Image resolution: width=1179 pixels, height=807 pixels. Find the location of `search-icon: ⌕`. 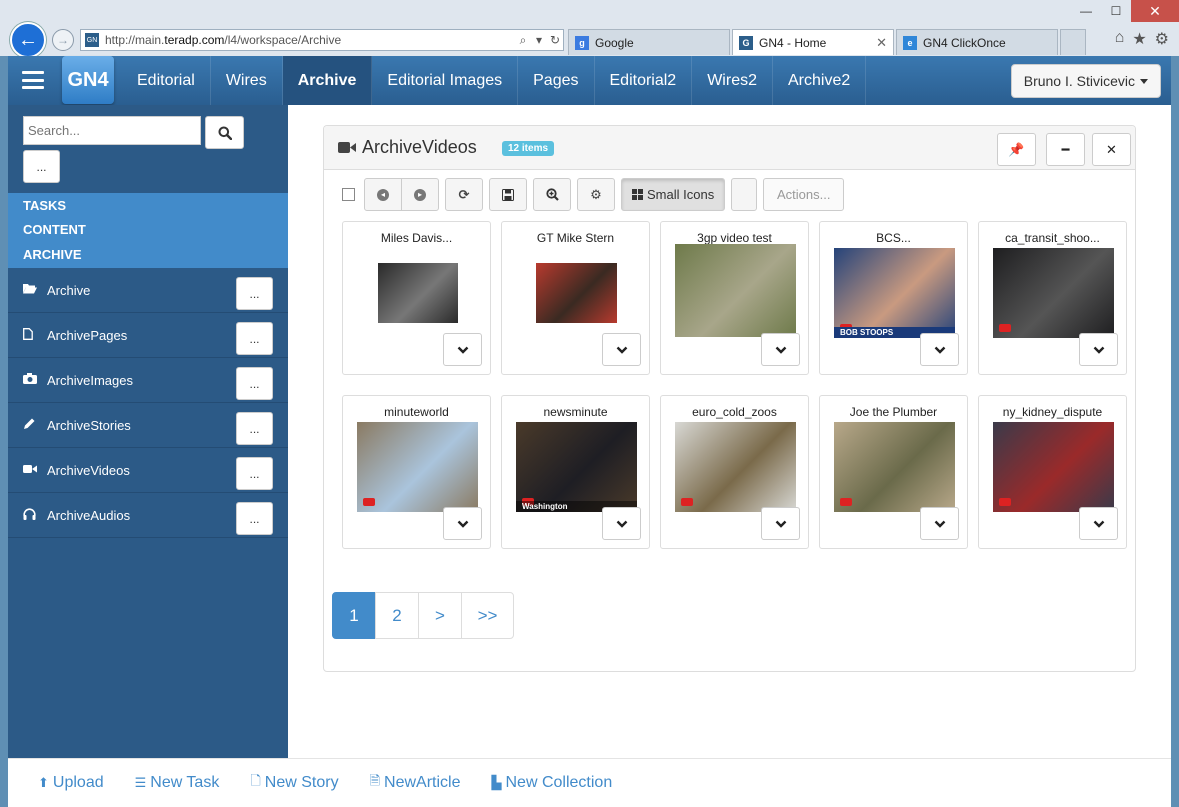

search-icon: ⌕ is located at coordinates (523, 40).